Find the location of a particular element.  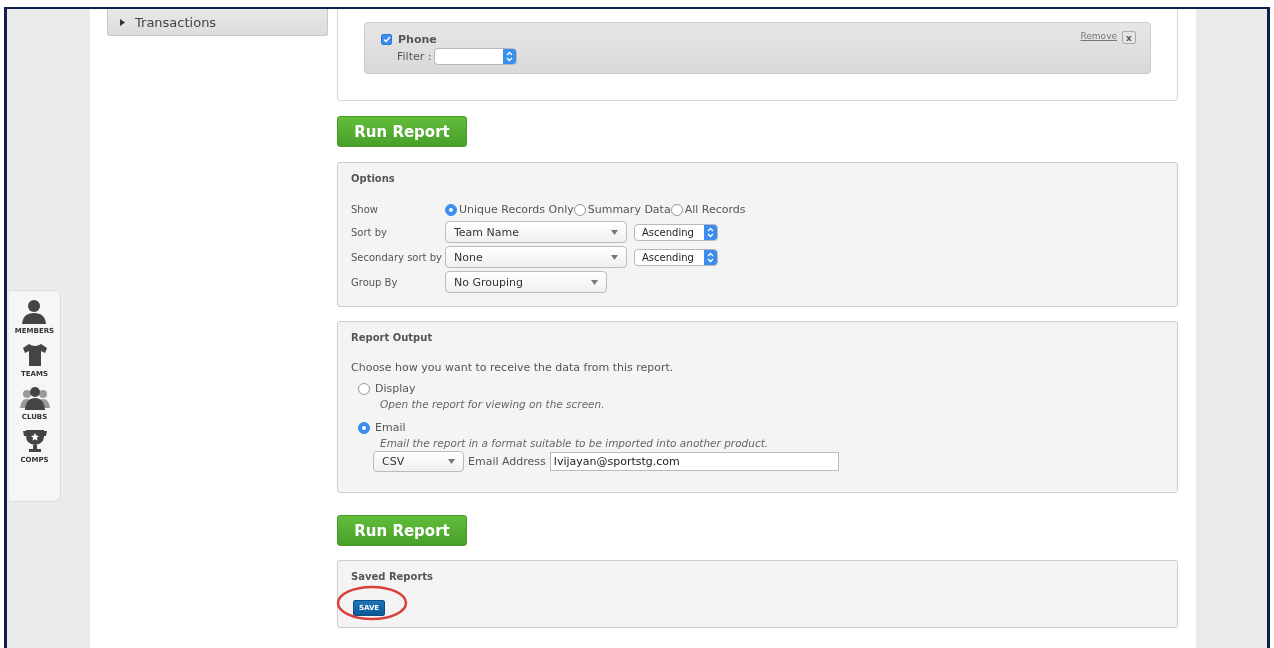

option-description: Email the report in a format suitable to be imported into another product. is located at coordinates (575, 443).